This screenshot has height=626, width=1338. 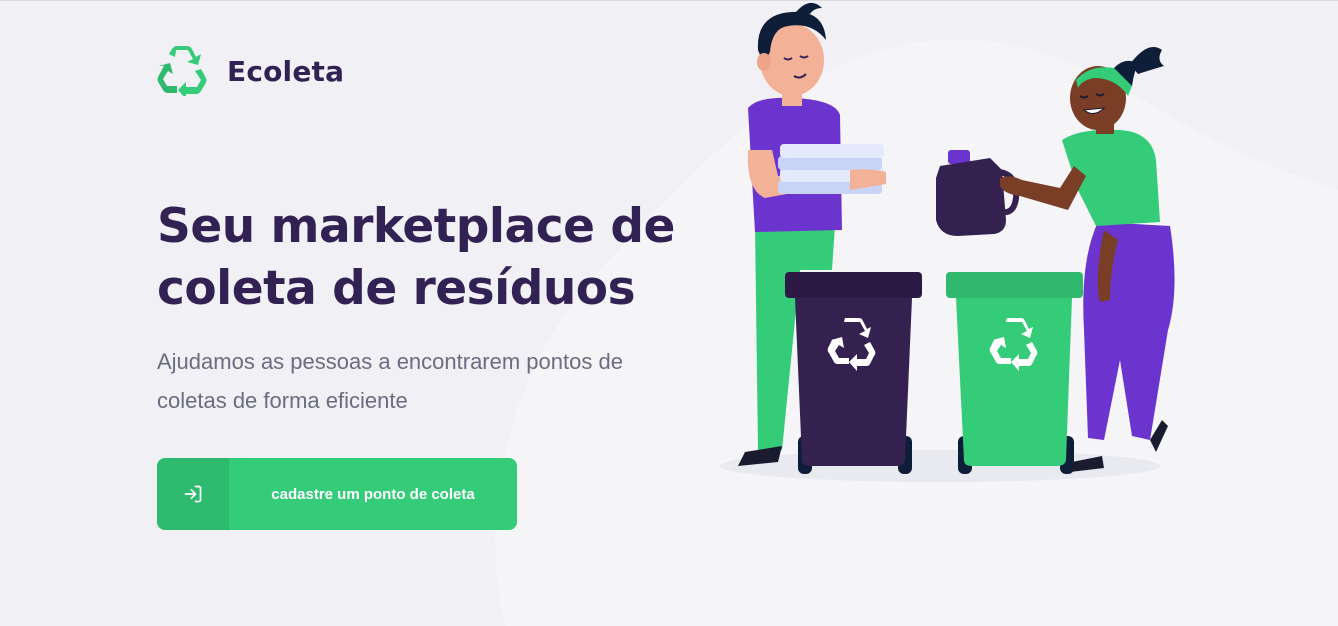 I want to click on dark-recycling-bin, so click(x=853, y=373).